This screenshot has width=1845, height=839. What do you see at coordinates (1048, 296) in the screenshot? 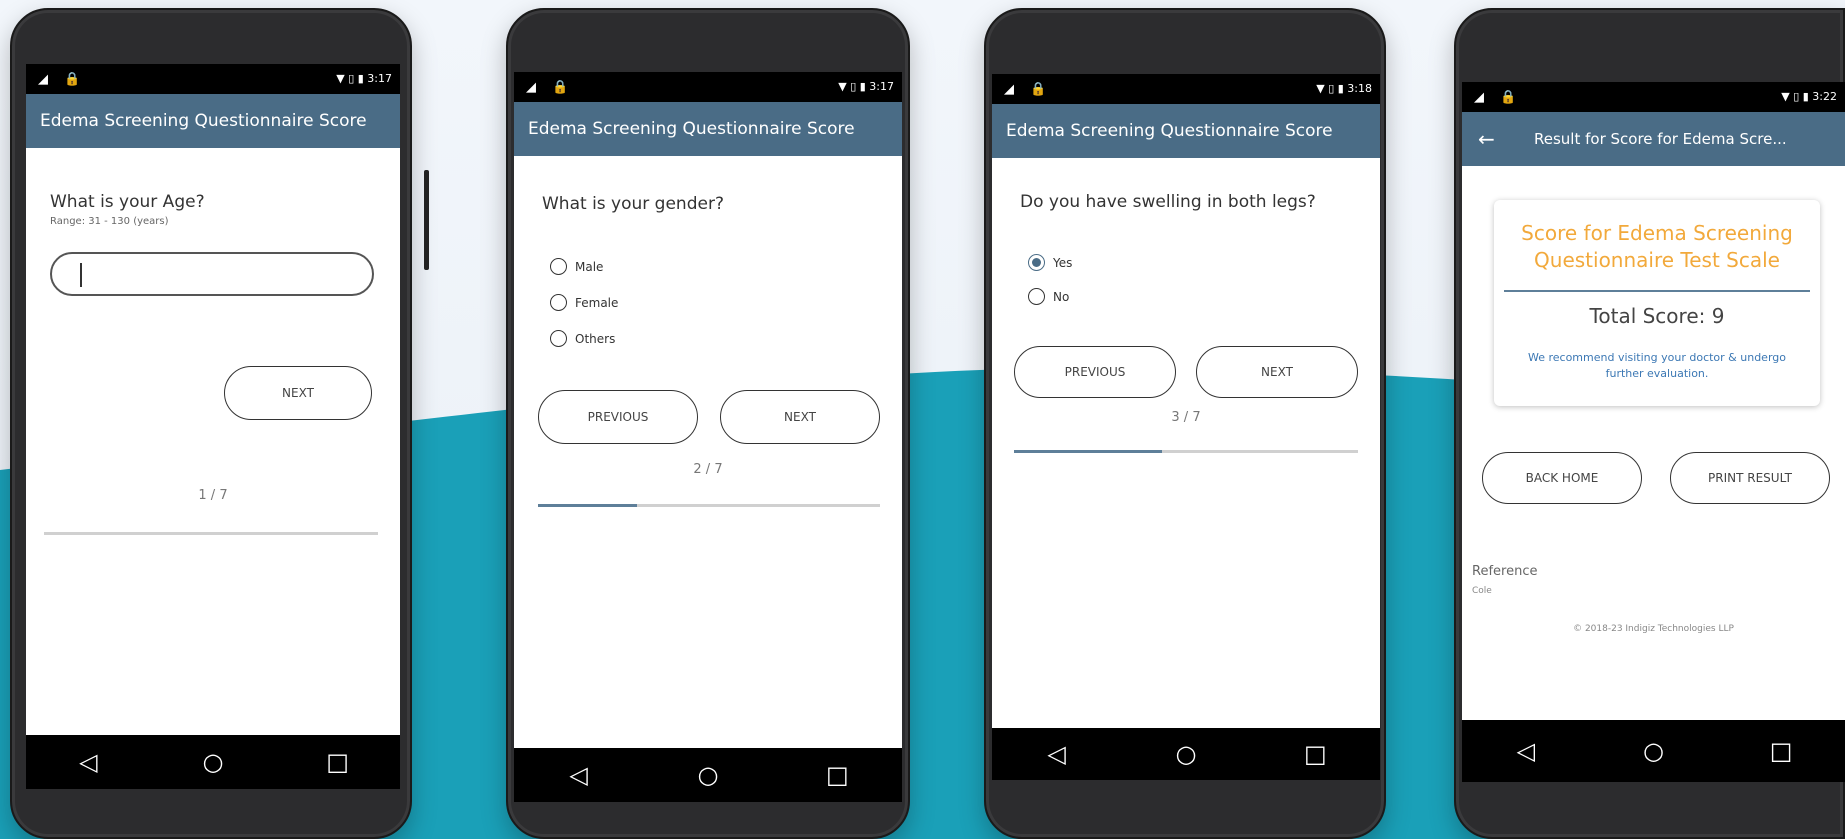
I see `radio-option-no: No` at bounding box center [1048, 296].